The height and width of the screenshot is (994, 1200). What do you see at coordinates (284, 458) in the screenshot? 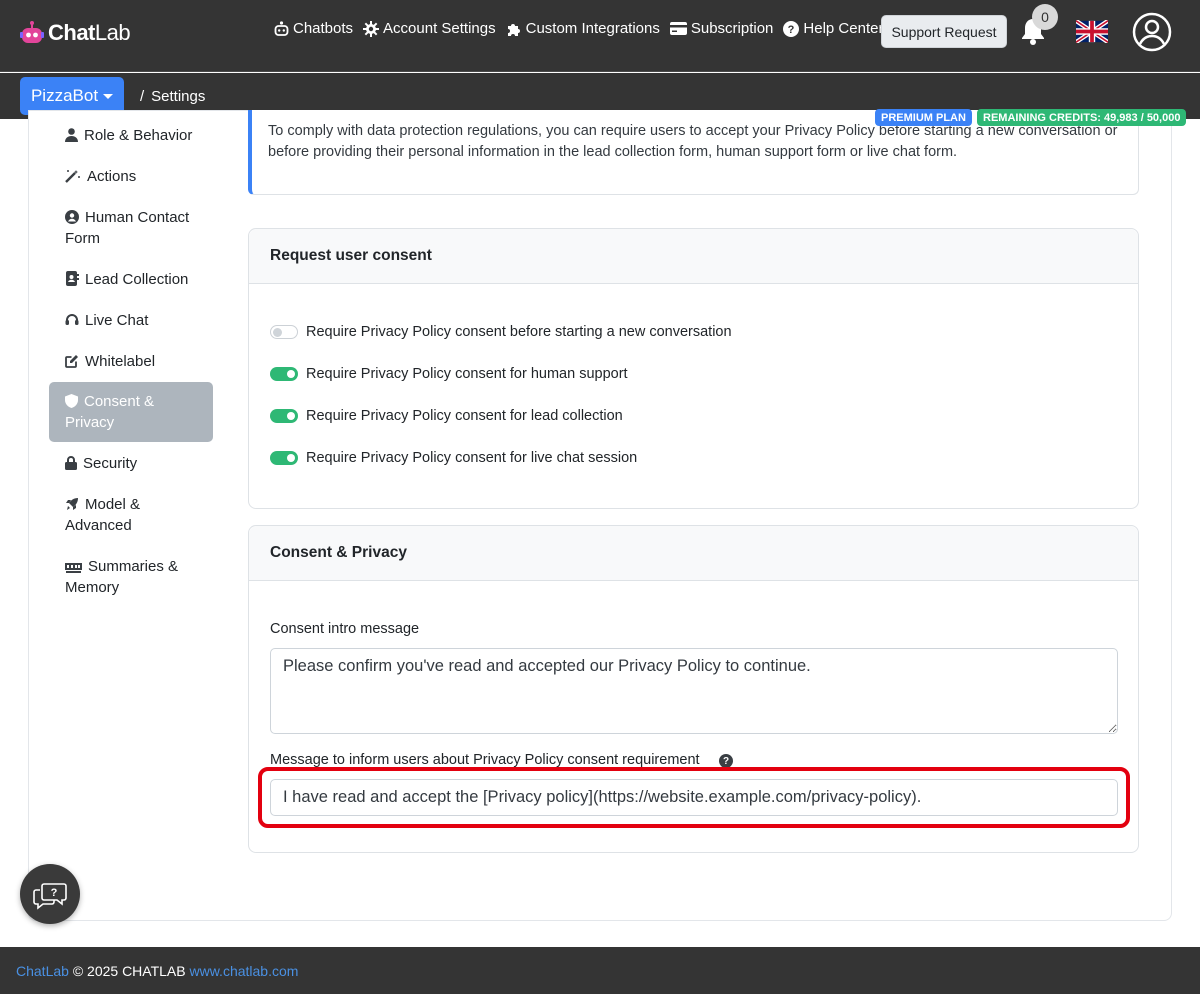
I see `consent-live-chat-toggle` at bounding box center [284, 458].